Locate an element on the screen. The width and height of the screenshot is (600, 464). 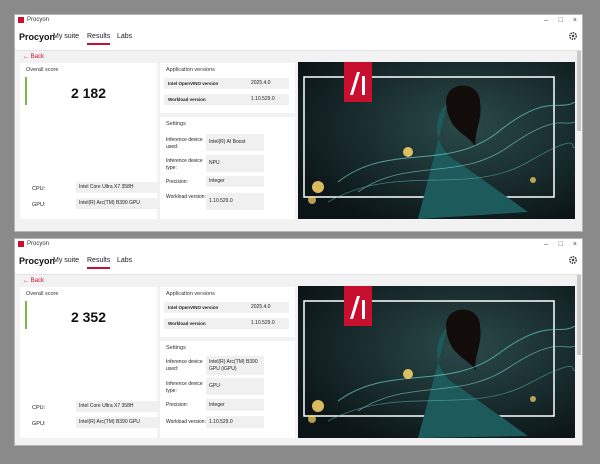
device-type-value: NPU is located at coordinates (235, 163).